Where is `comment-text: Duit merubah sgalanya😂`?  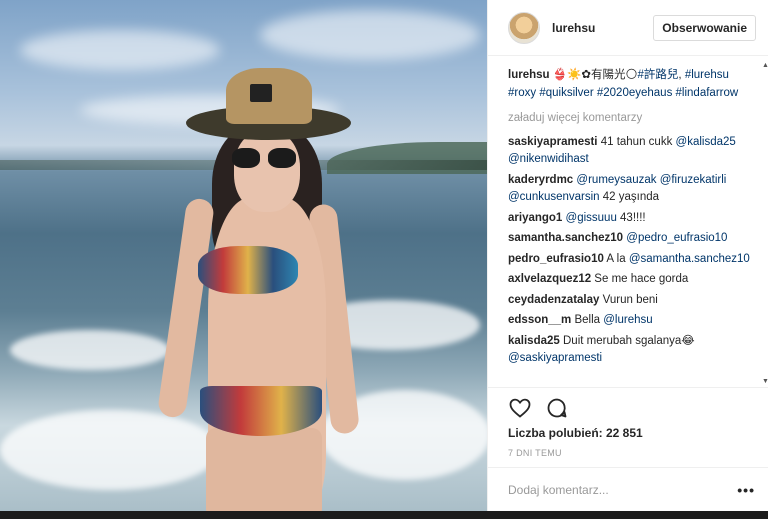
comment-text: Duit merubah sgalanya😂 is located at coordinates (627, 340).